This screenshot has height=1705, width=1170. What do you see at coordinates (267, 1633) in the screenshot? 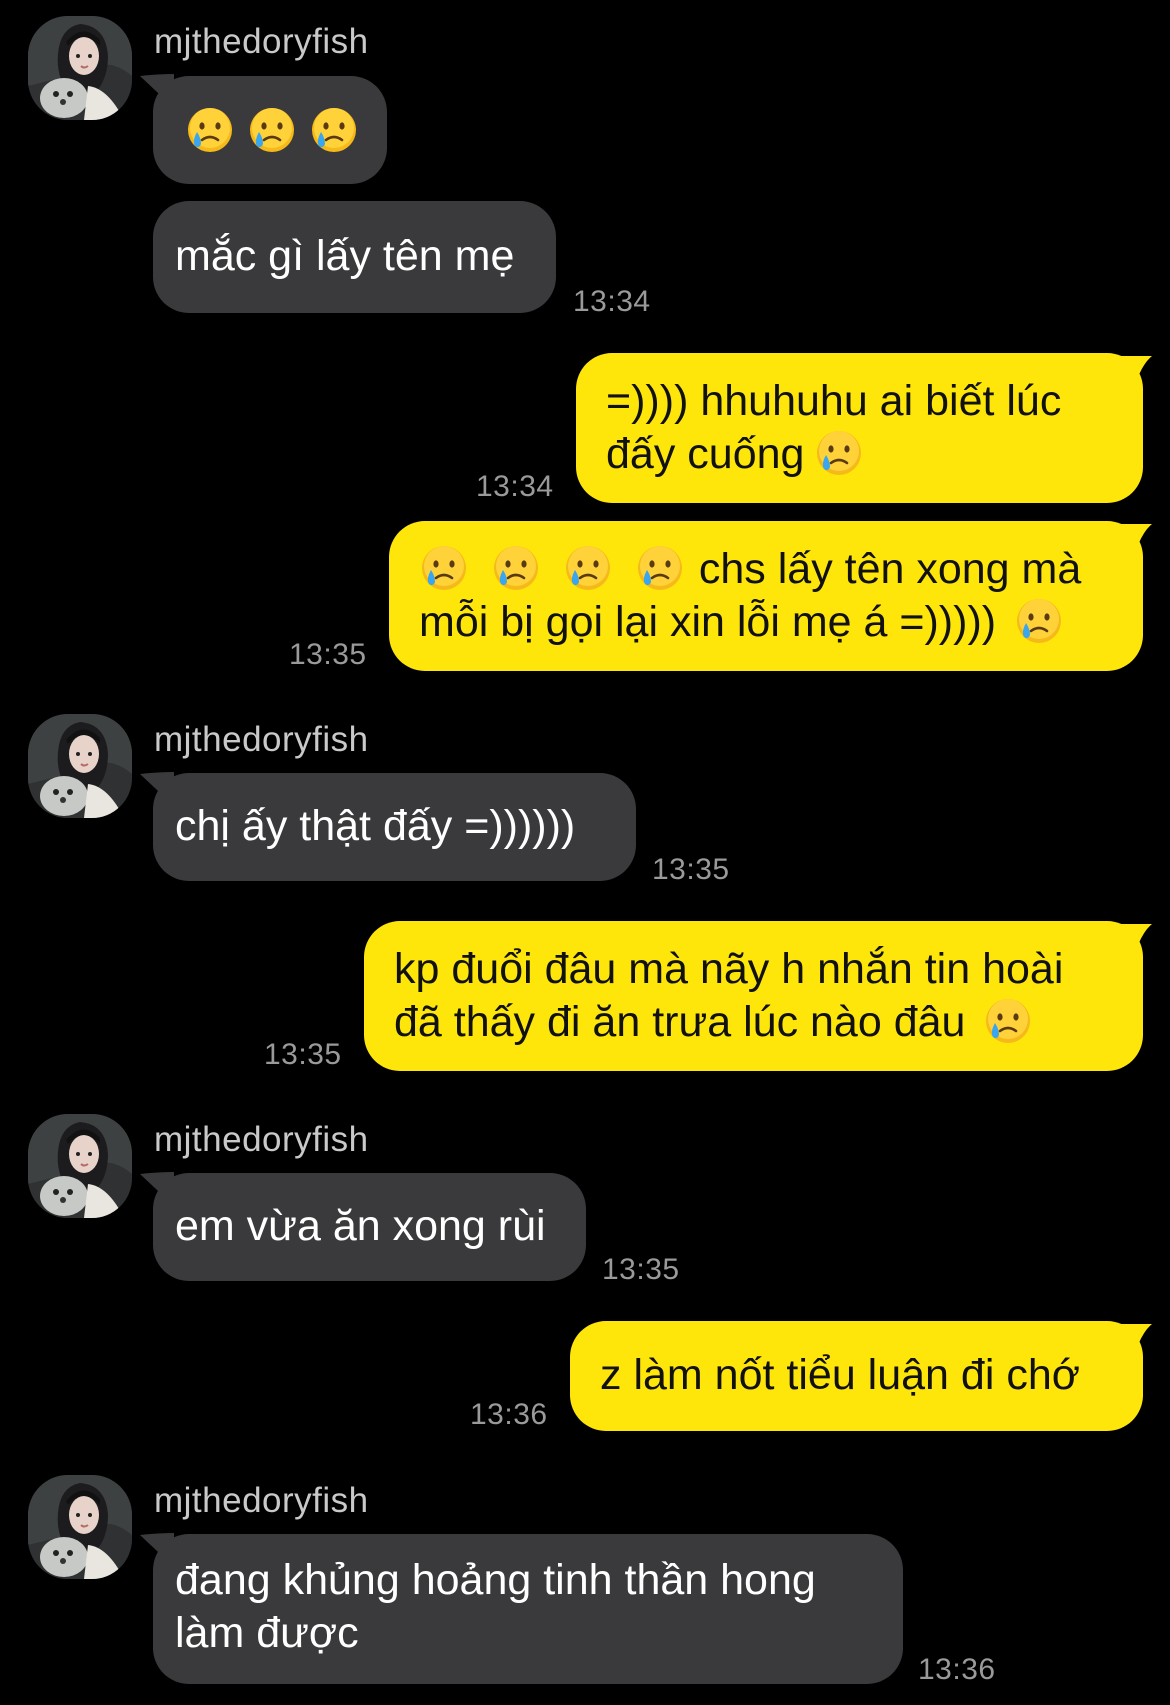
I see `message-line: làm được` at bounding box center [267, 1633].